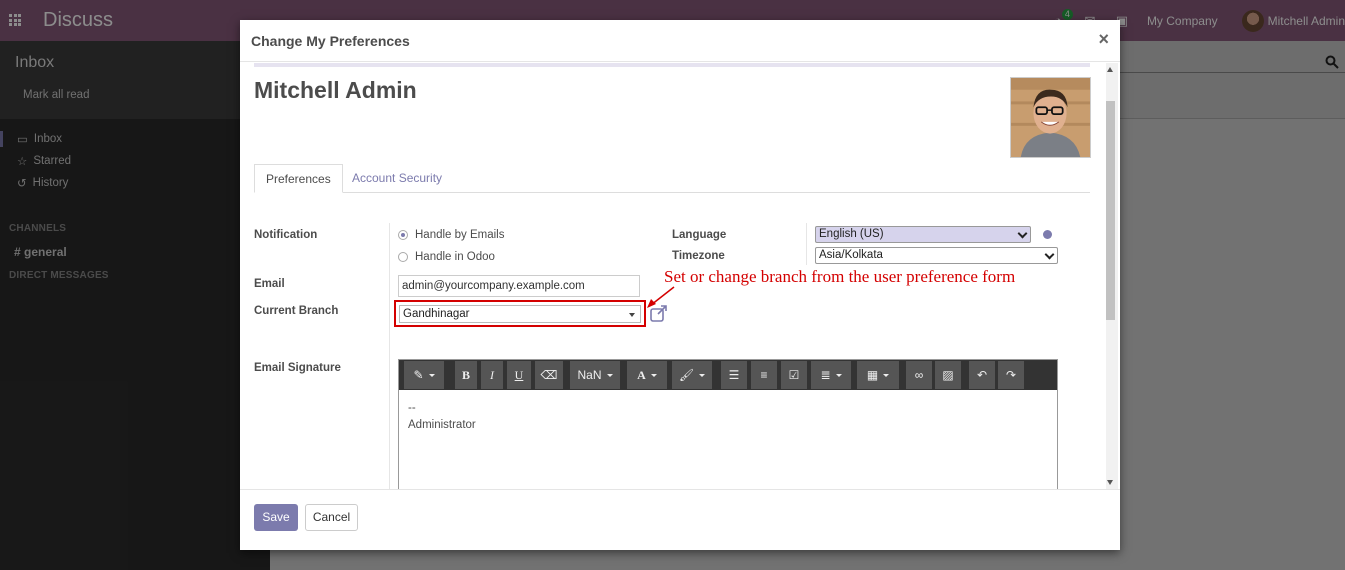  I want to click on close-icon: ×, so click(1103, 39).